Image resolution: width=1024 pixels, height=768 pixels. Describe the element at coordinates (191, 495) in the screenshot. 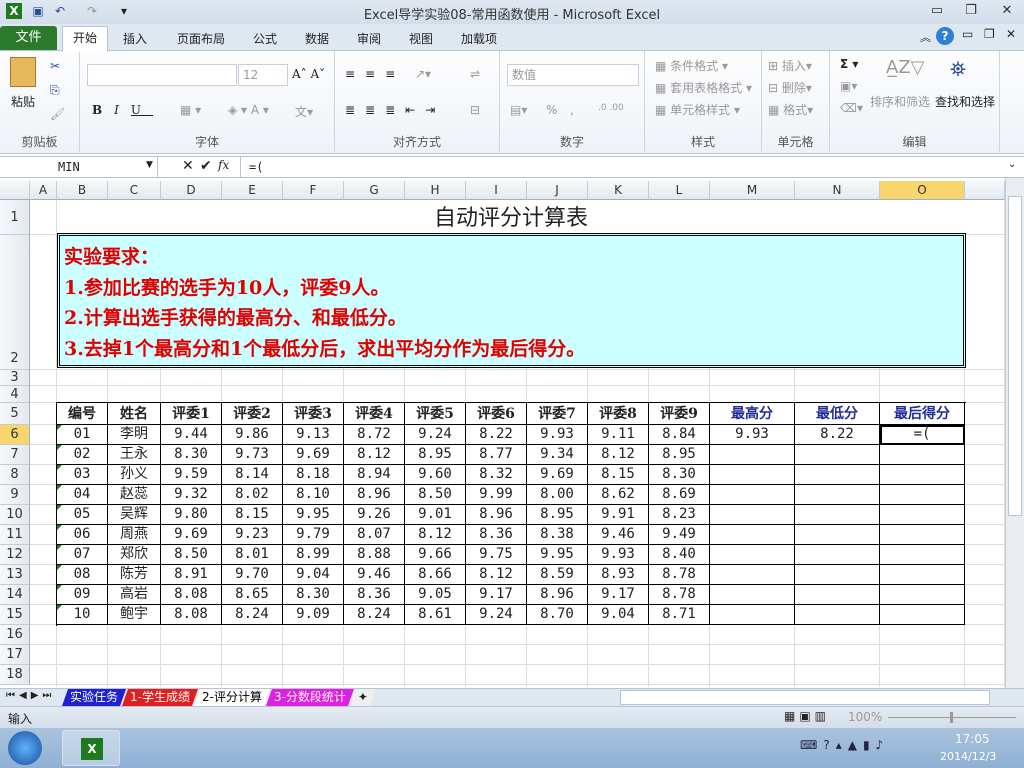

I see `table-cell: 9.32` at that location.